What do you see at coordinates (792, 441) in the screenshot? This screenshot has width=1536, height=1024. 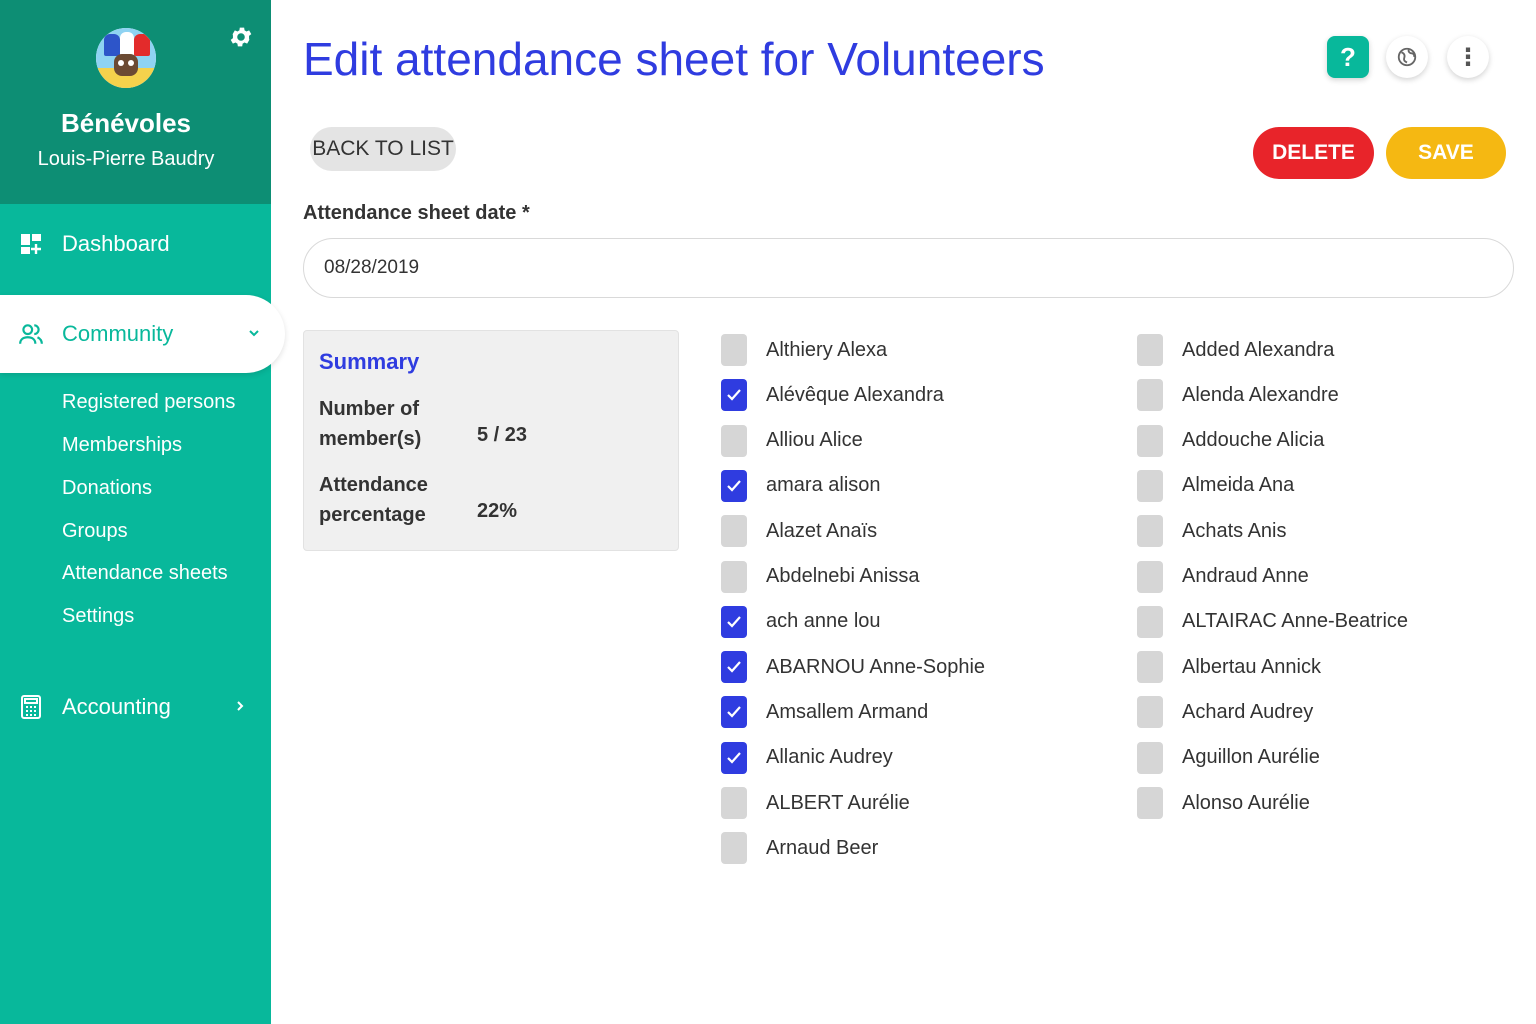 I see `member-row: Alliou Alice` at bounding box center [792, 441].